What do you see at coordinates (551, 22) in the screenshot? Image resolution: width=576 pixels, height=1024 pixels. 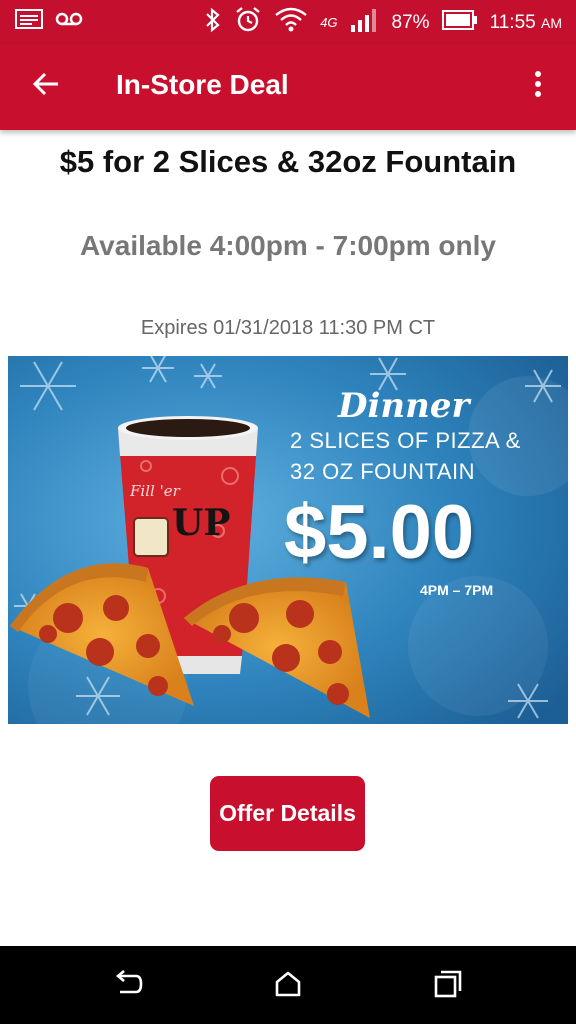 I see `time-suffix: AM` at bounding box center [551, 22].